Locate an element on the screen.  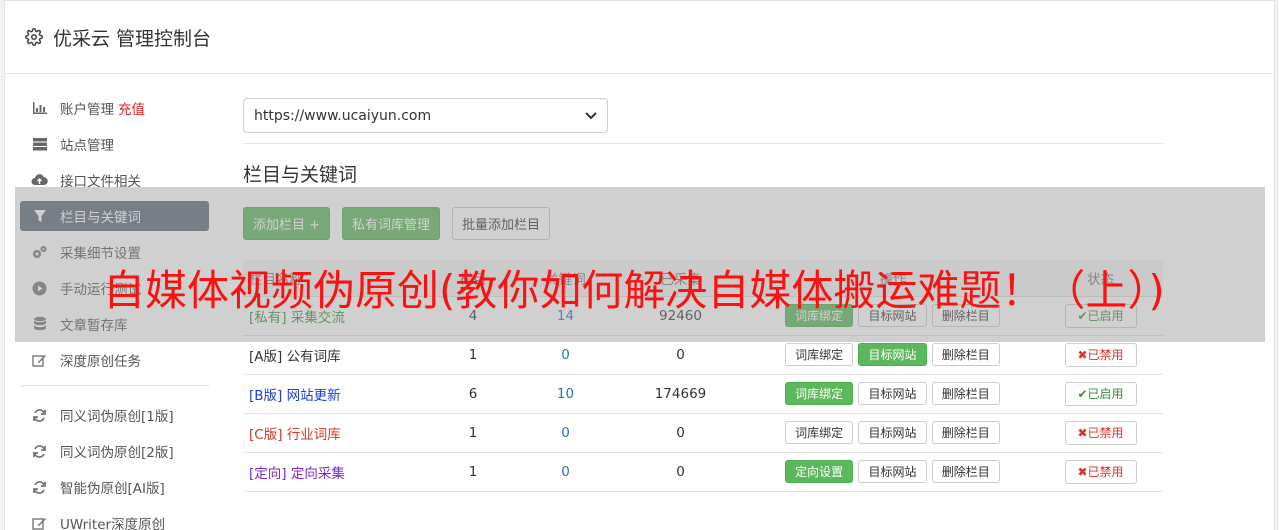
bar-chart-icon is located at coordinates (39, 108).